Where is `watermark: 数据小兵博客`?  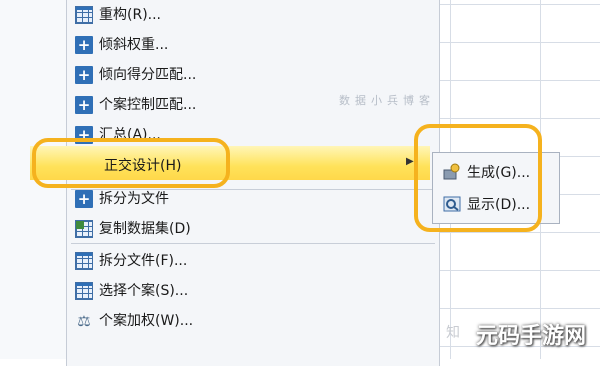
watermark: 数据小兵博客 is located at coordinates (387, 100).